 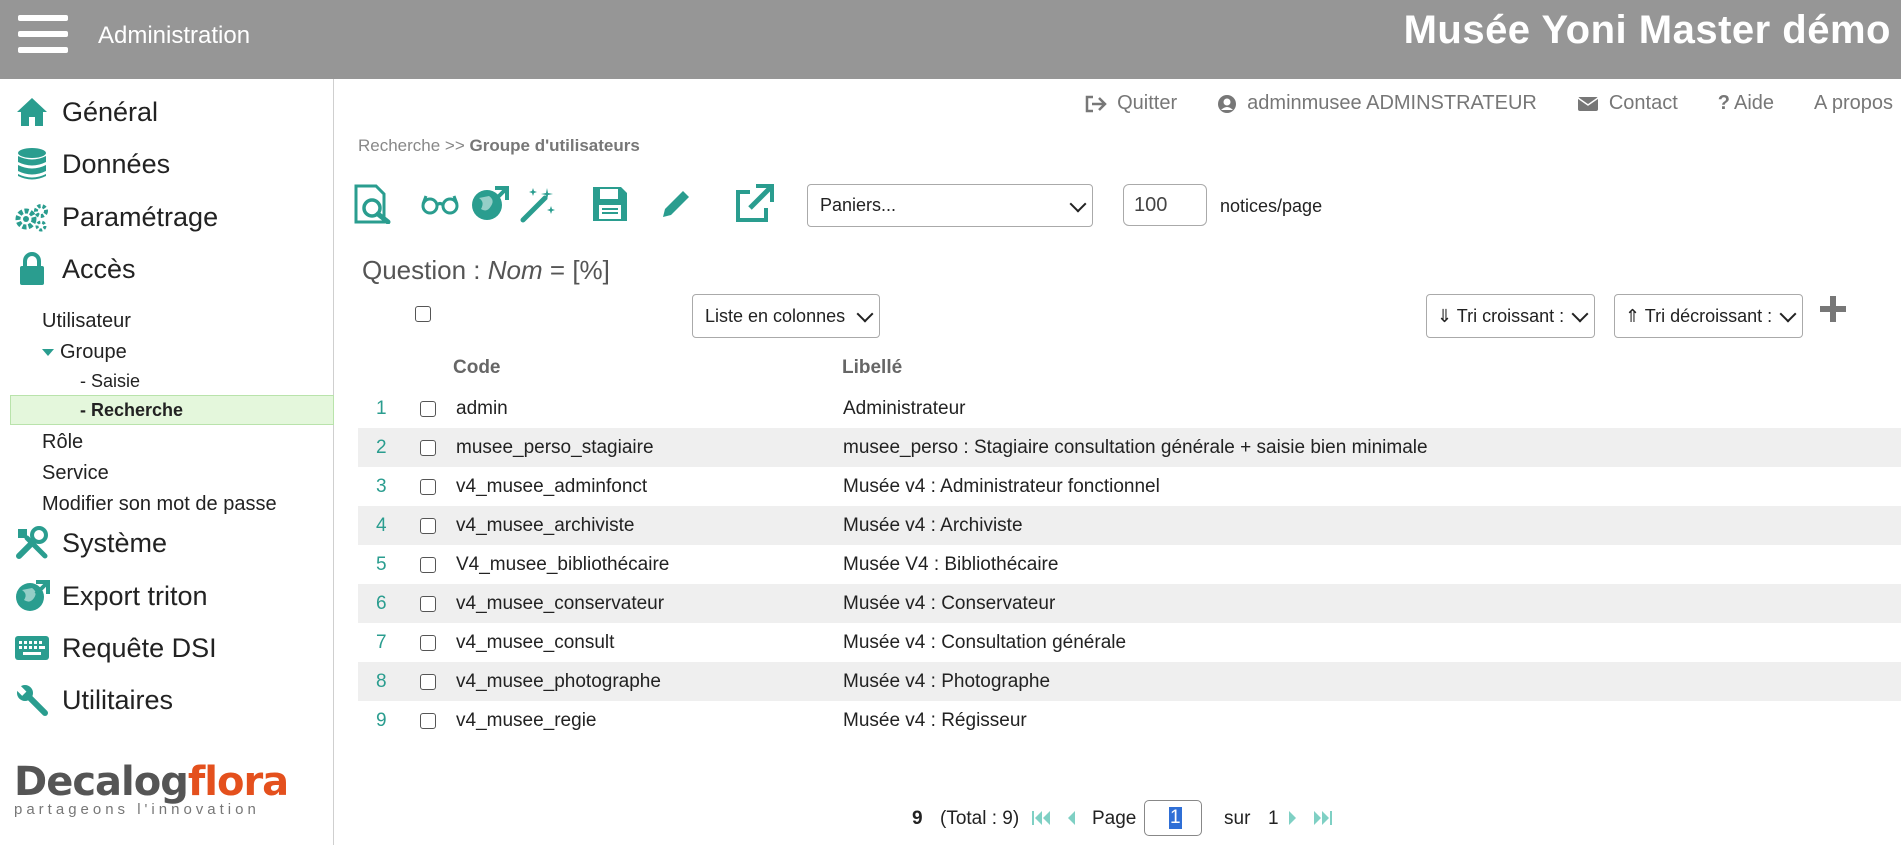 What do you see at coordinates (872, 368) in the screenshot?
I see `column-header-libelle: Libellé` at bounding box center [872, 368].